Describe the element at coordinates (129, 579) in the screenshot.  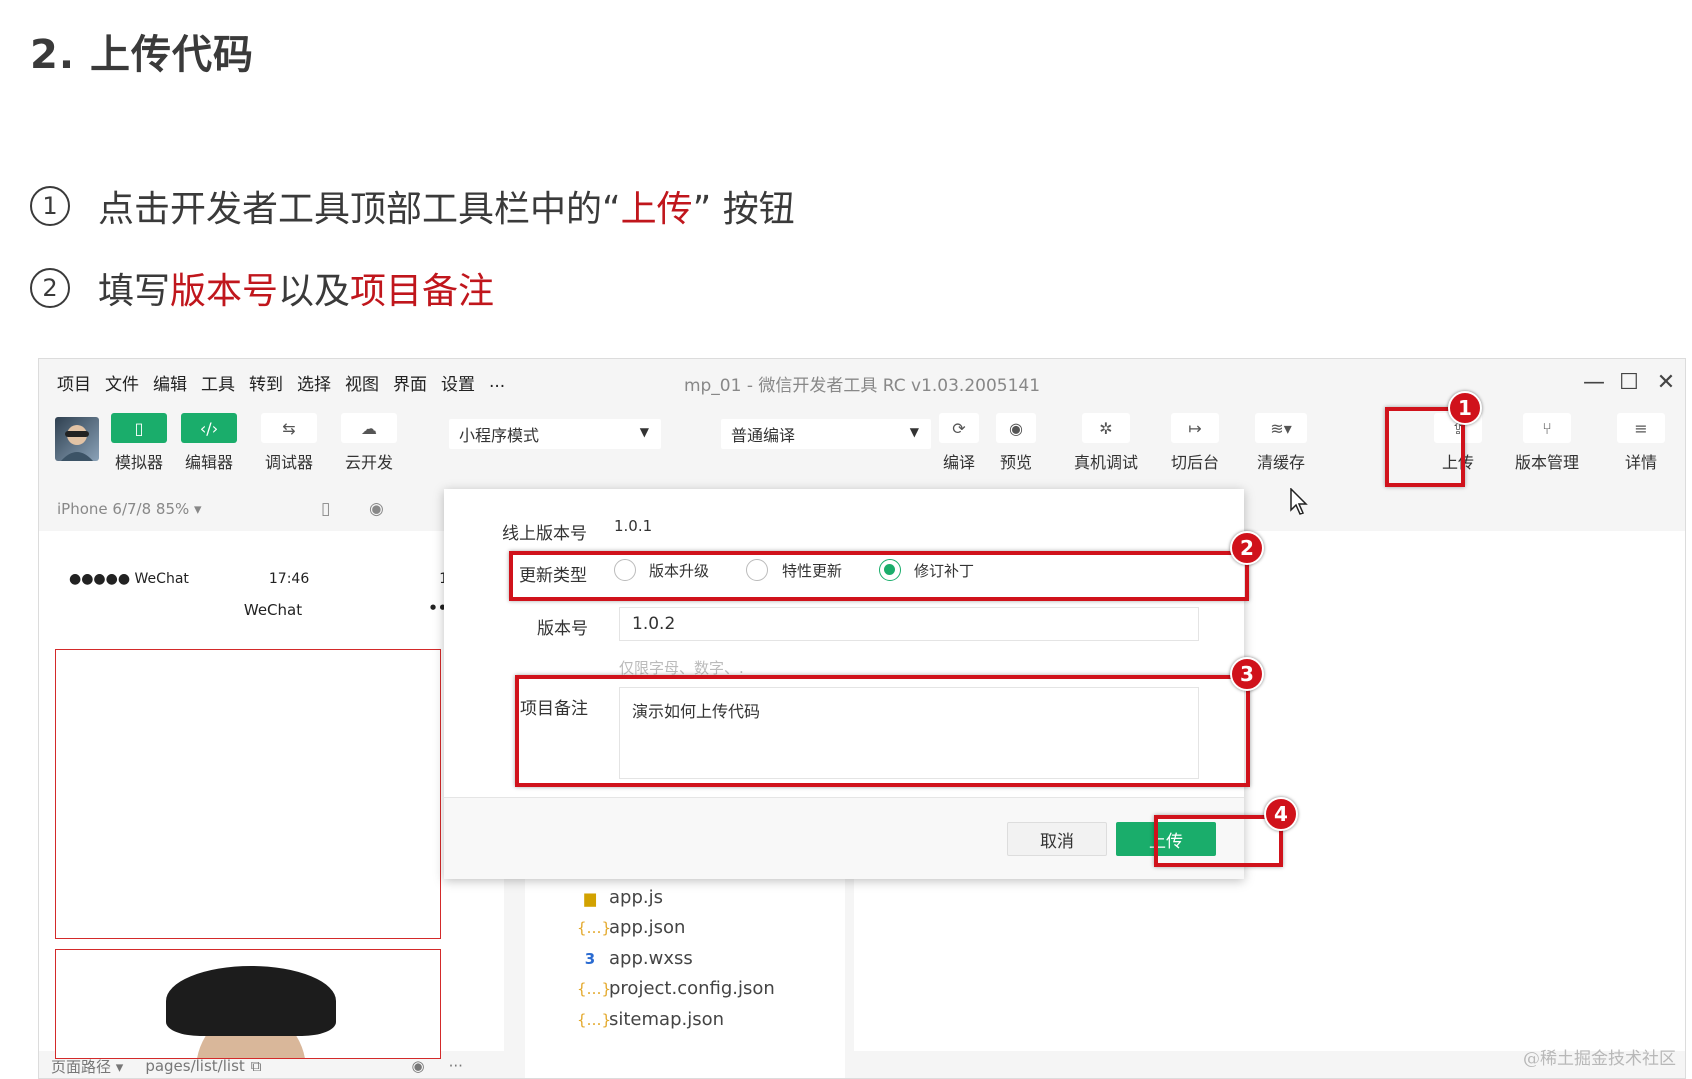
I see `carrier: ●●●●● WeChat` at that location.